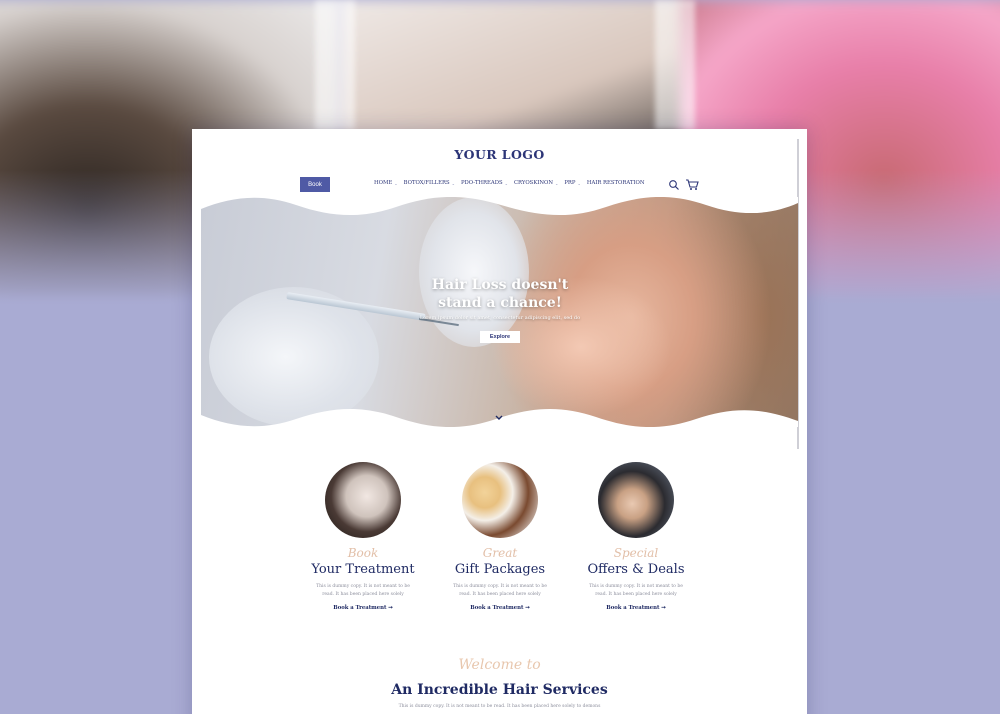 The width and height of the screenshot is (1000, 714). Describe the element at coordinates (499, 418) in the screenshot. I see `chevron-down-icon` at that location.